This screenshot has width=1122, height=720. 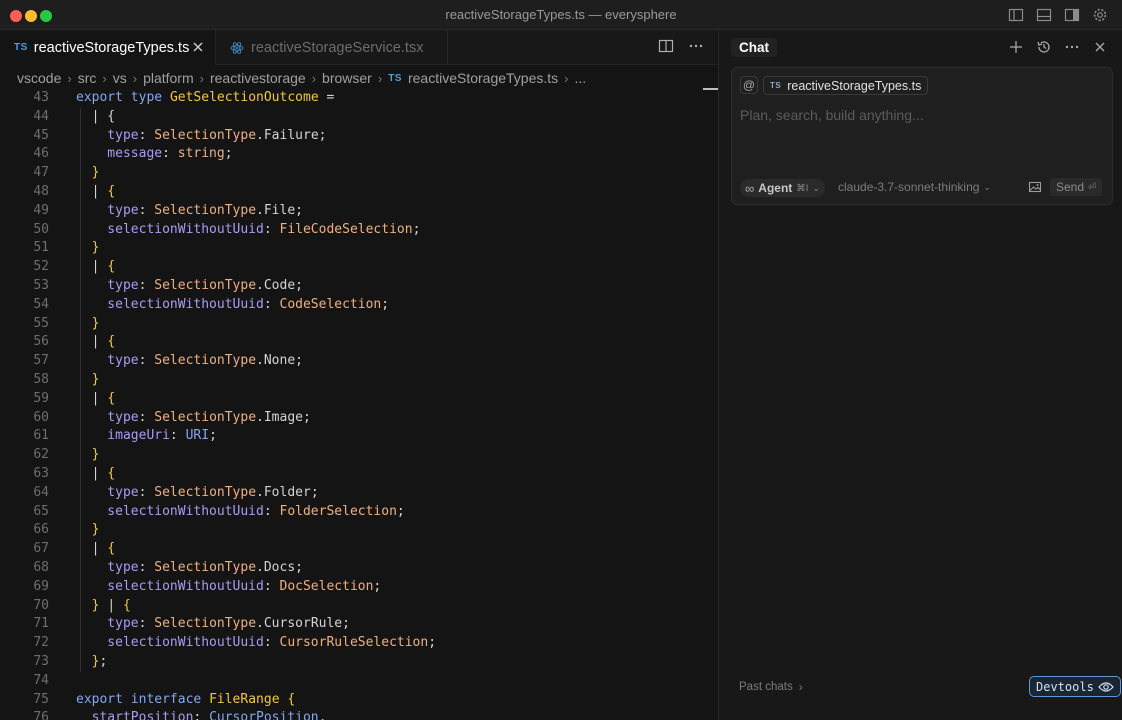 What do you see at coordinates (359, 624) in the screenshot?
I see `code-line: 71 type: SelectionType.CursorRule;` at bounding box center [359, 624].